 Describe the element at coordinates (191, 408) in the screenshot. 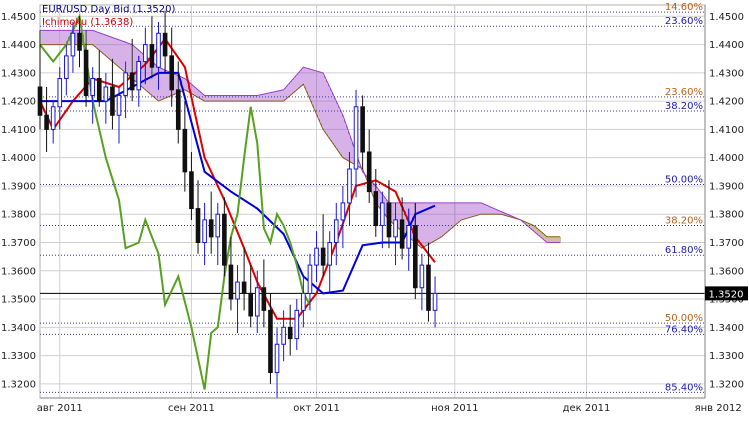

I see `x-tick-label: сен 2011` at that location.